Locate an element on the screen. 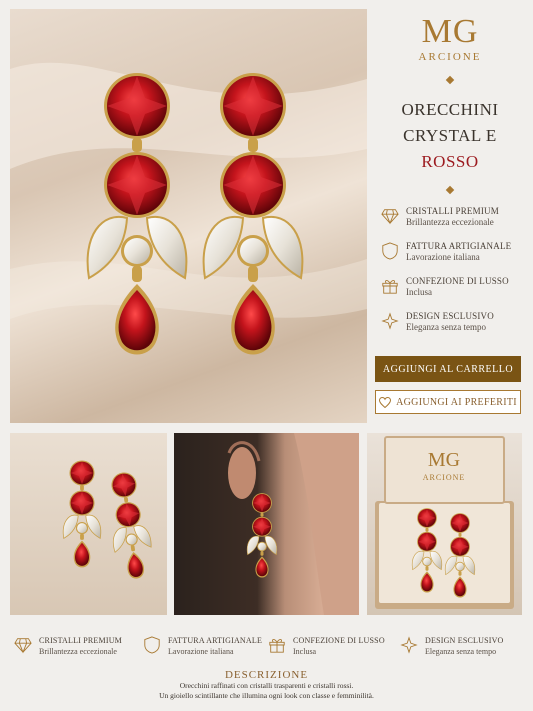 The width and height of the screenshot is (533, 711). thumbnail-worn is located at coordinates (266, 524).